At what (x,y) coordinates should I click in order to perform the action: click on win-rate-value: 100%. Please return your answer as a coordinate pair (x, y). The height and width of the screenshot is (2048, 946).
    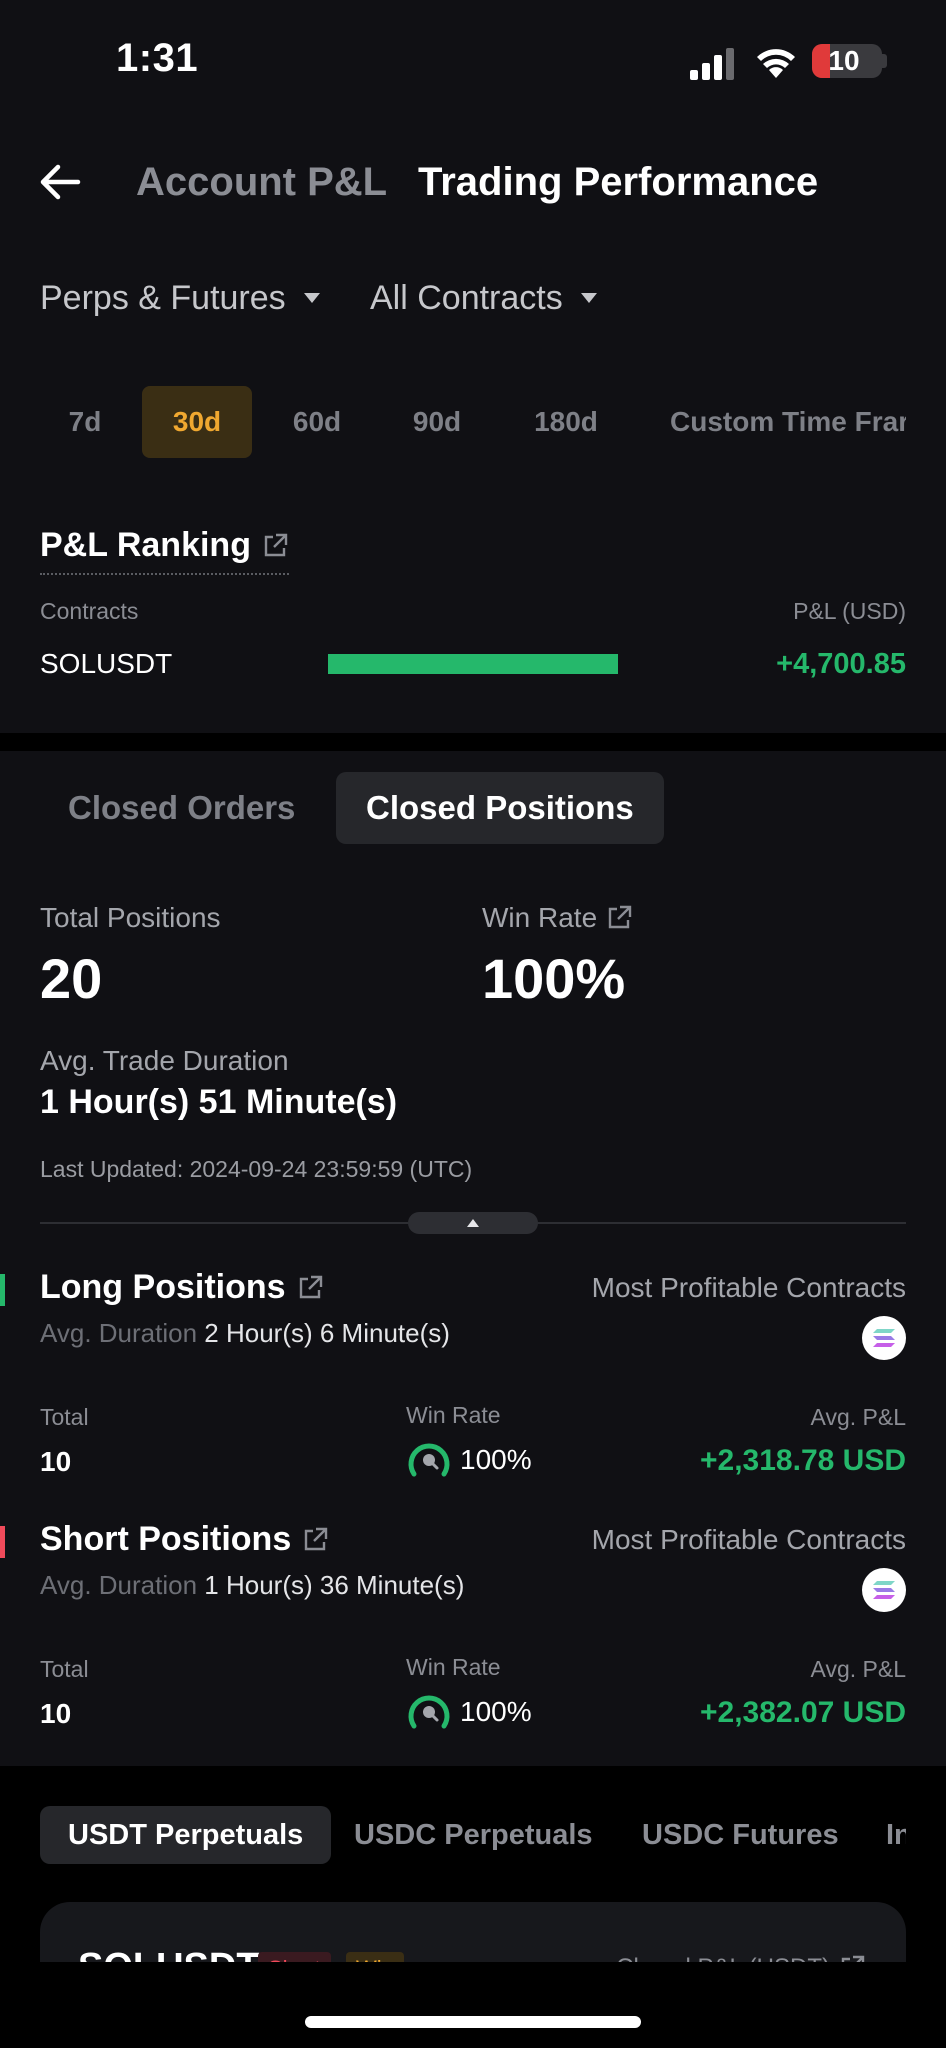
    Looking at the image, I should click on (554, 978).